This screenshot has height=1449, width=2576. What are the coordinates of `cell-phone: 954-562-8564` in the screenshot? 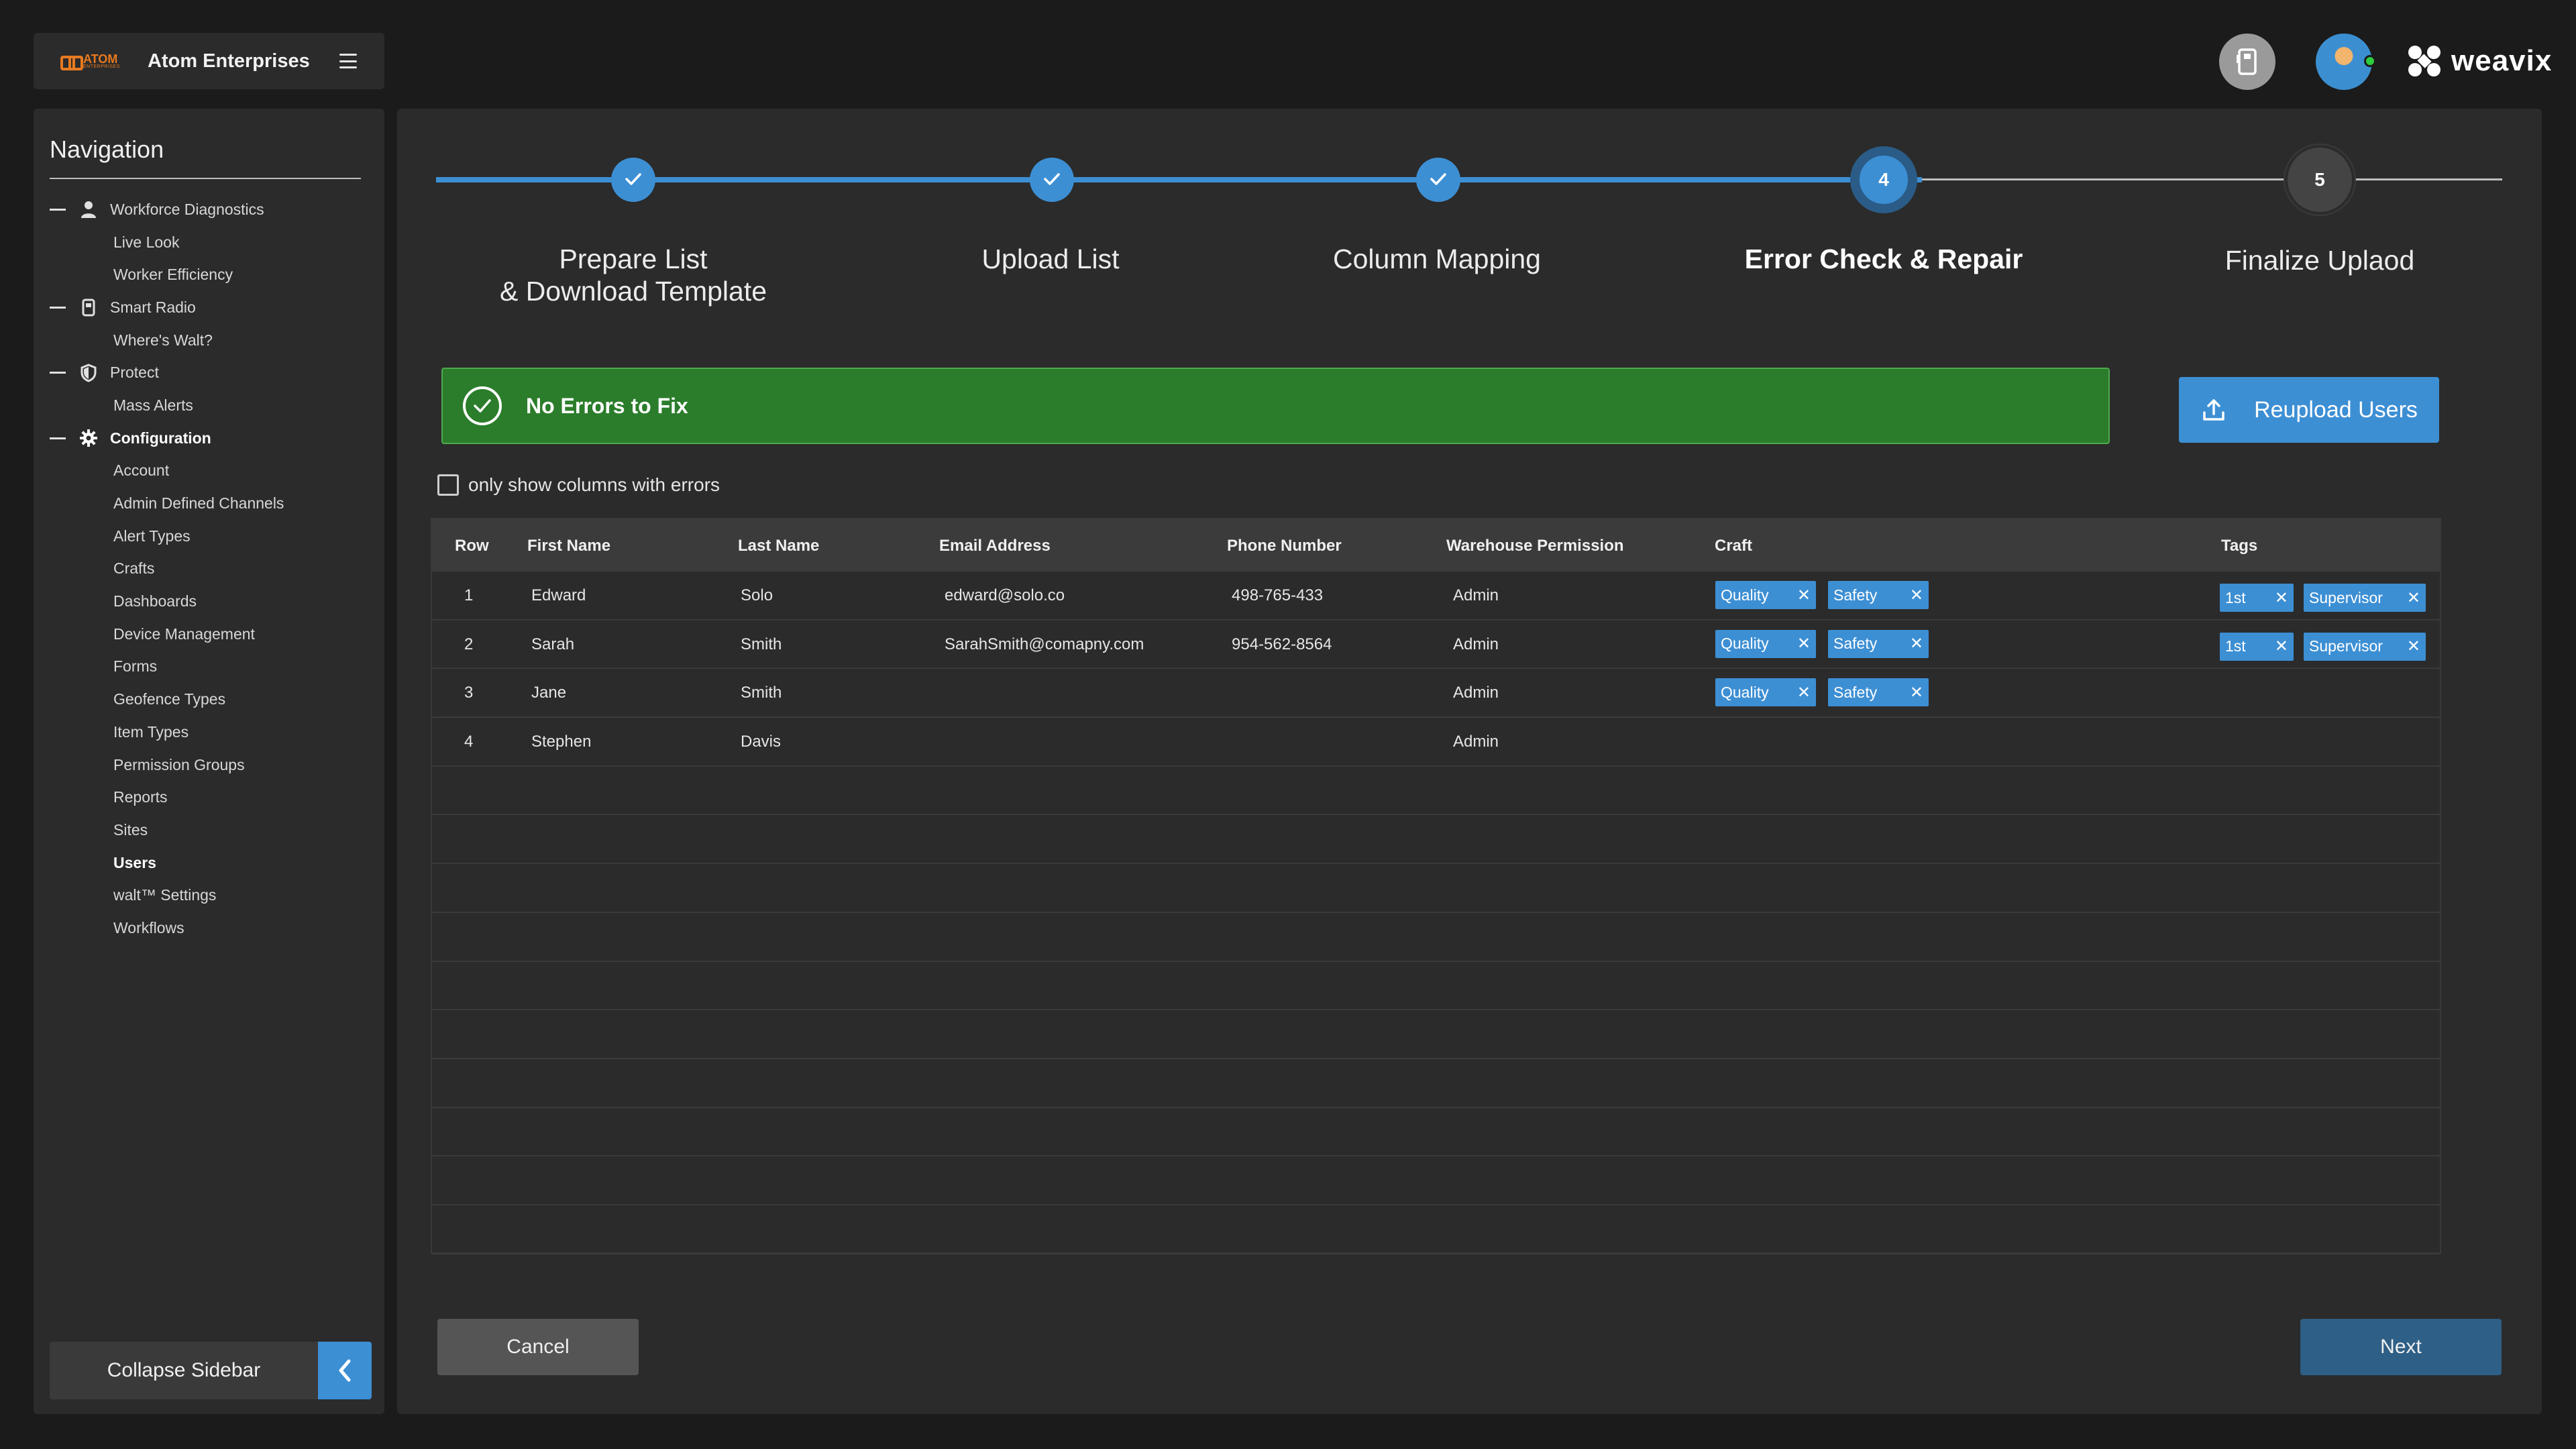 It's located at (1282, 644).